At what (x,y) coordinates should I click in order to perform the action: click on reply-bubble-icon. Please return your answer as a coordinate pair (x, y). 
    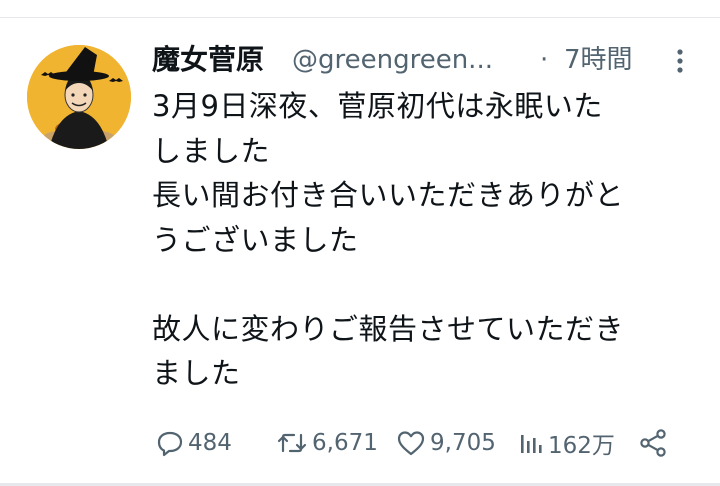
    Looking at the image, I should click on (170, 444).